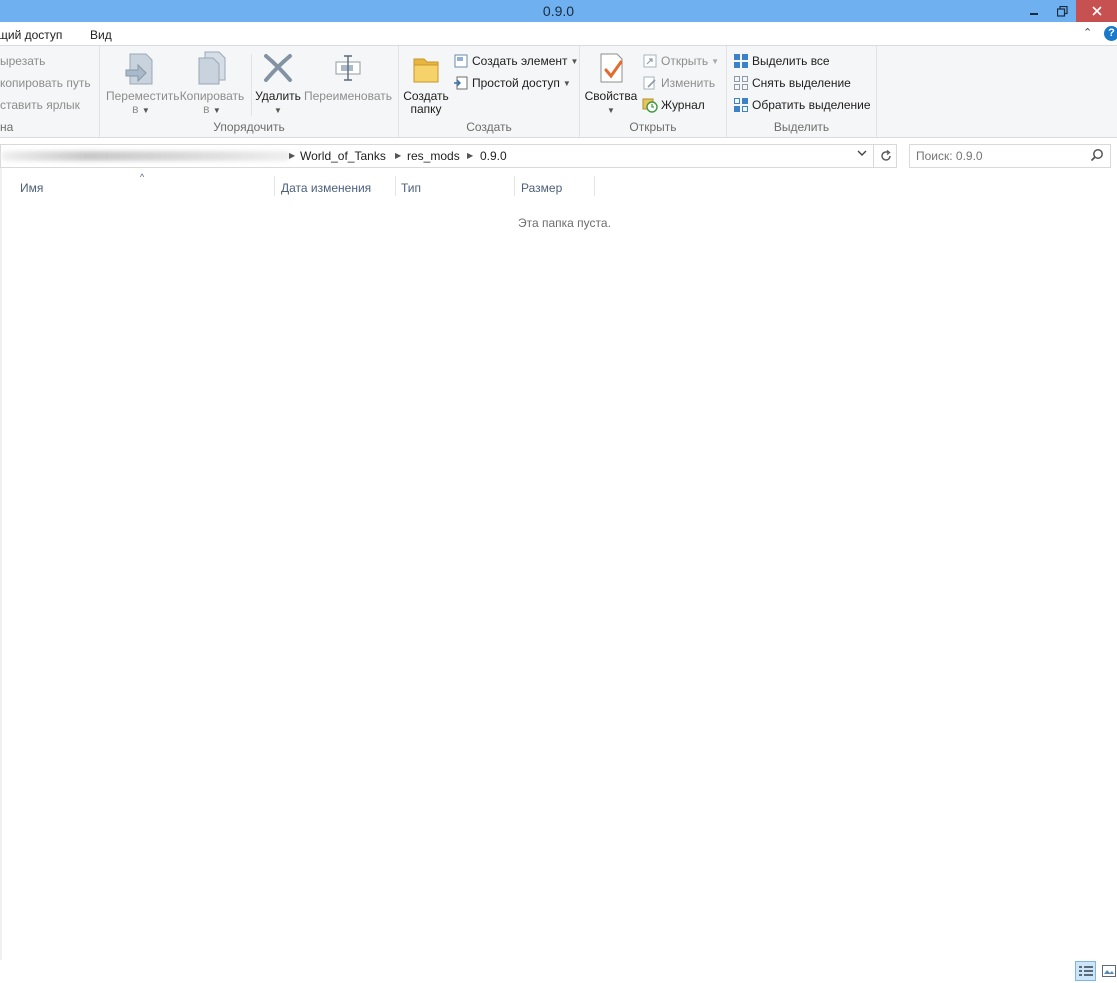 Image resolution: width=1117 pixels, height=983 pixels. I want to click on rename-label: Переименовать, so click(348, 96).